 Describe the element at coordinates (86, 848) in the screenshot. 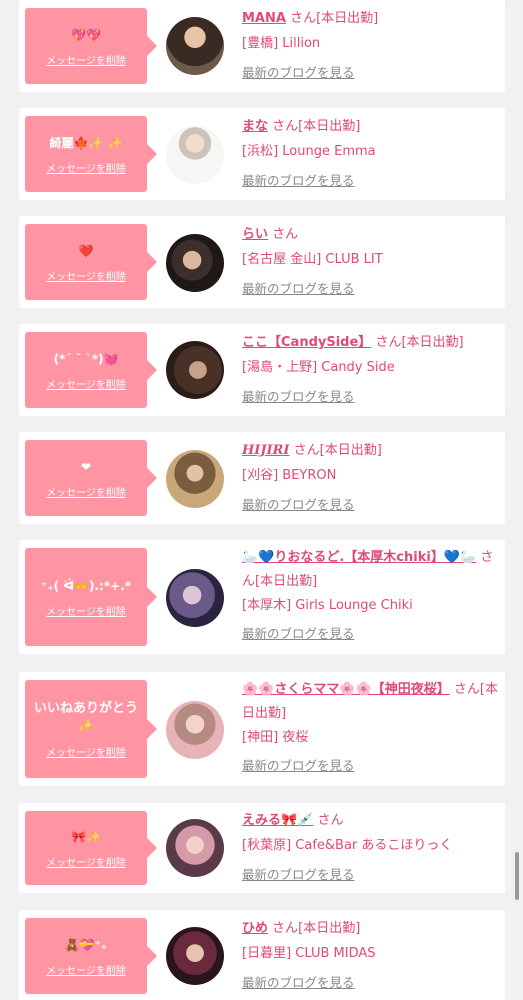

I see `message-bubble: 🎀✨ メッセージを削除` at that location.